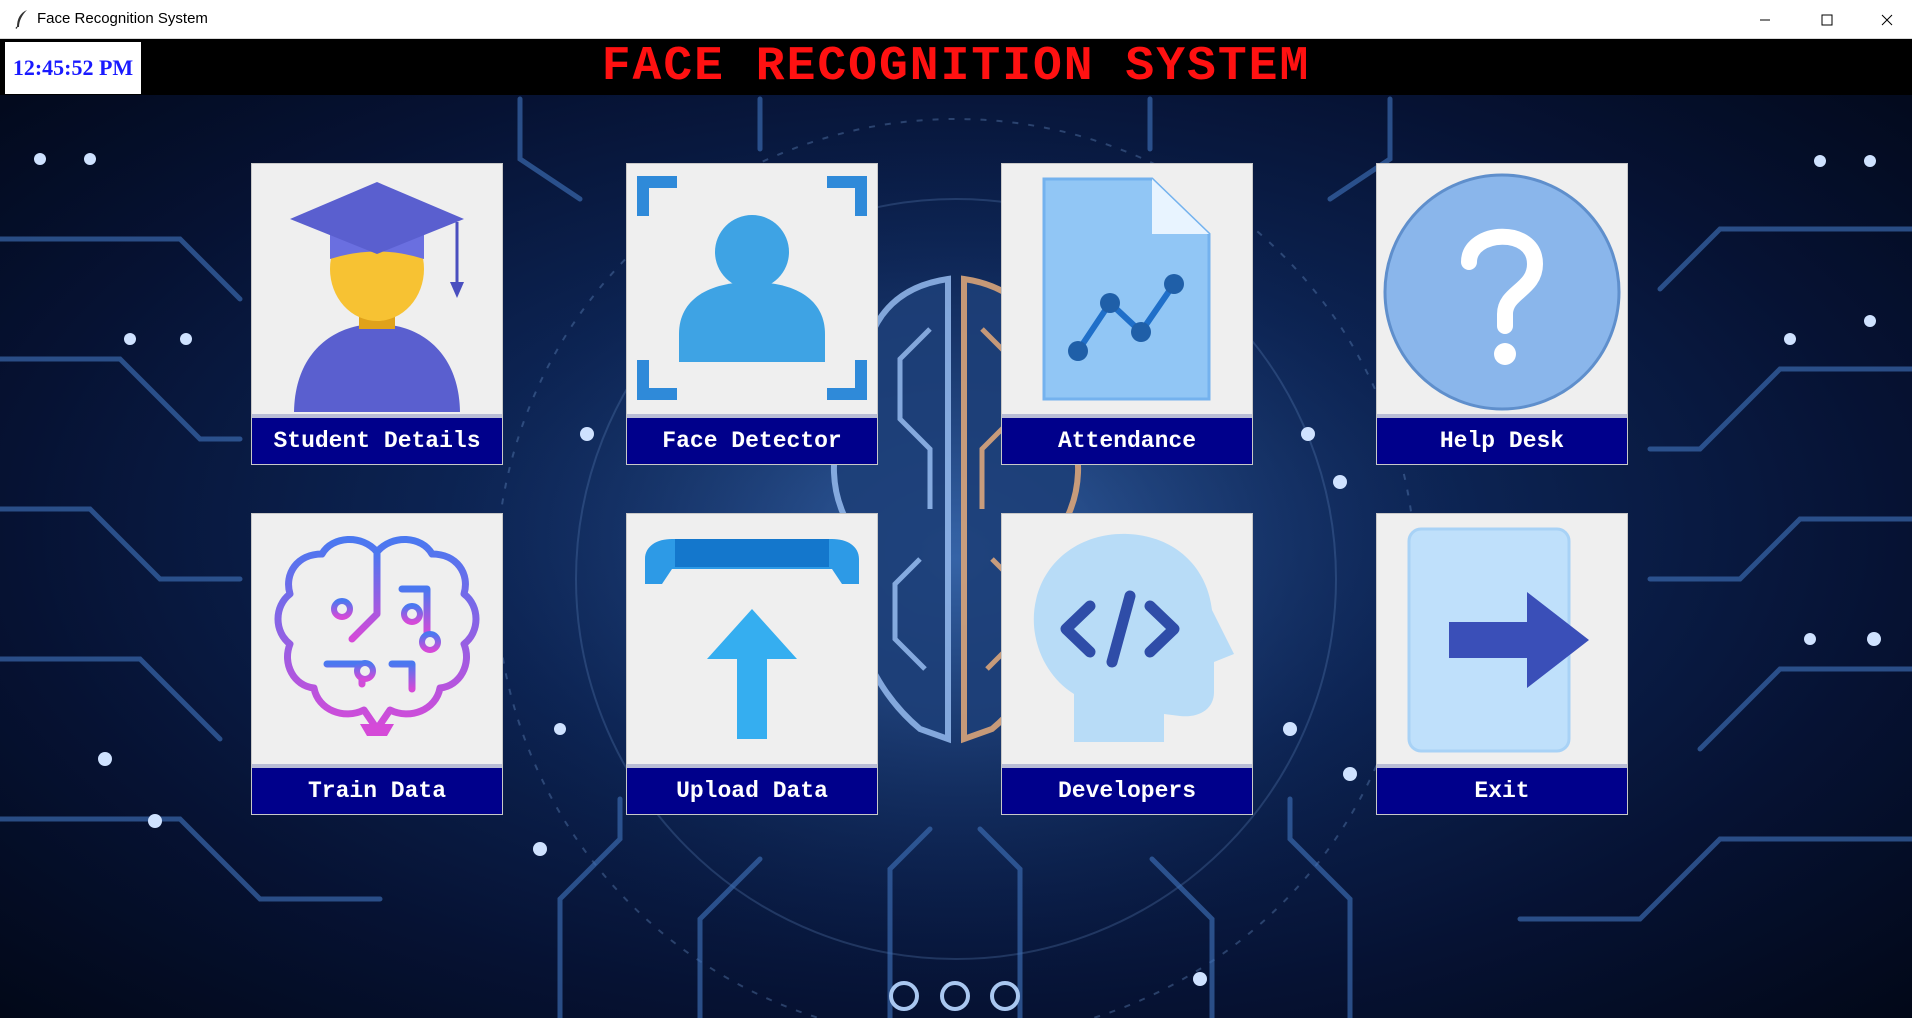 This screenshot has height=1018, width=1912. I want to click on header-band: FACE RECOGNITION SYSTEM, so click(956, 67).